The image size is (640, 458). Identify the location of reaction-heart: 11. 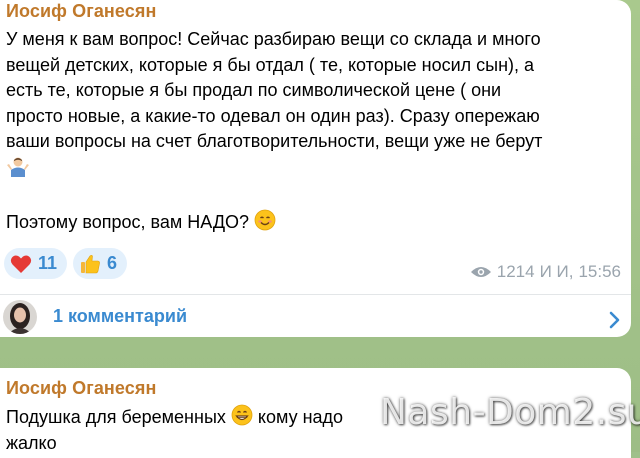
(36, 263).